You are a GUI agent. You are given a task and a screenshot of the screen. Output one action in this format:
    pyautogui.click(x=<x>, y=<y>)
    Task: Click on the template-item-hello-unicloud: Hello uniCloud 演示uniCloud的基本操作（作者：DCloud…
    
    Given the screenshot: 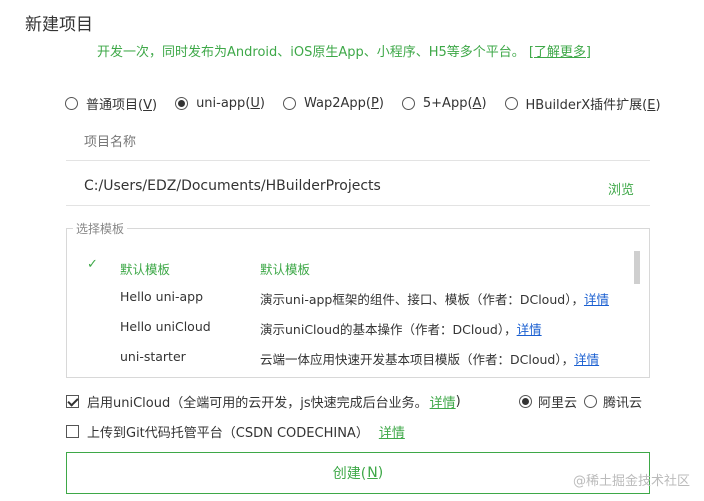 What is the action you would take?
    pyautogui.click(x=344, y=328)
    